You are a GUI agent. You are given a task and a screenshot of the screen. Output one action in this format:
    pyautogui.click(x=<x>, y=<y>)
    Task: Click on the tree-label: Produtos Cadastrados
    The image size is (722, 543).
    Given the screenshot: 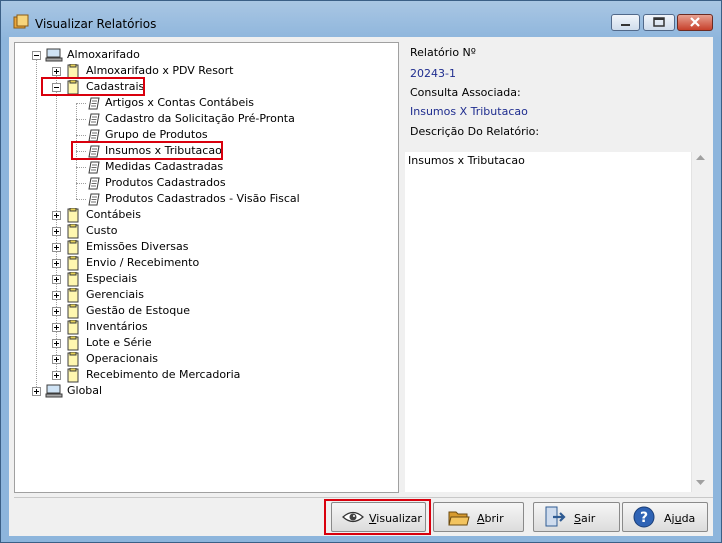 What is the action you would take?
    pyautogui.click(x=165, y=182)
    